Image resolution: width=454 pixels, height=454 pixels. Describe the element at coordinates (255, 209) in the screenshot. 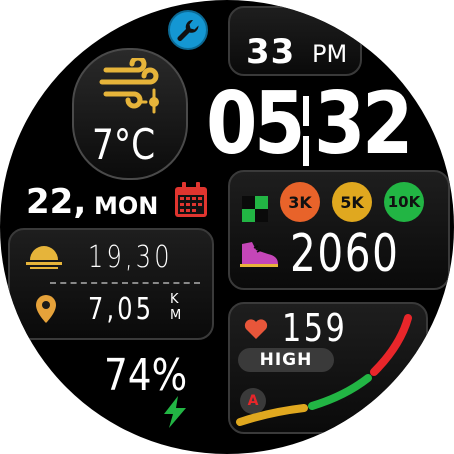

I see `checkered-flag-icon` at that location.